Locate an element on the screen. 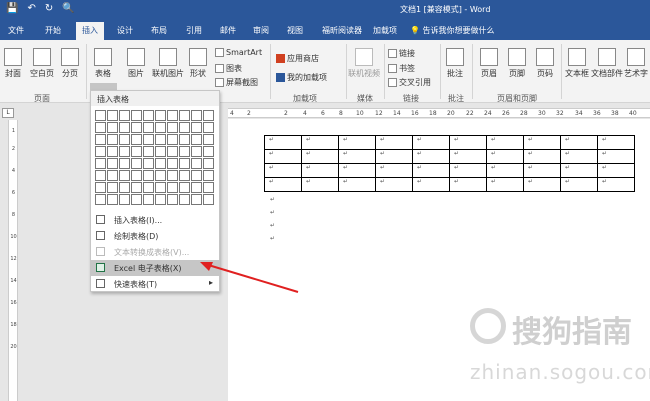 The width and height of the screenshot is (650, 401). tab-review: 审阅 is located at coordinates (261, 30).